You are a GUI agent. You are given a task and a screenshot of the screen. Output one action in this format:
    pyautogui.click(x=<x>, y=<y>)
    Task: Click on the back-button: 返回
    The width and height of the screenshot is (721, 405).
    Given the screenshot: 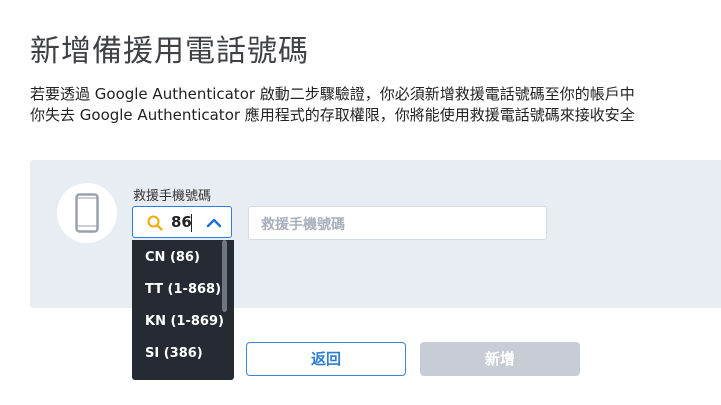 What is the action you would take?
    pyautogui.click(x=326, y=359)
    